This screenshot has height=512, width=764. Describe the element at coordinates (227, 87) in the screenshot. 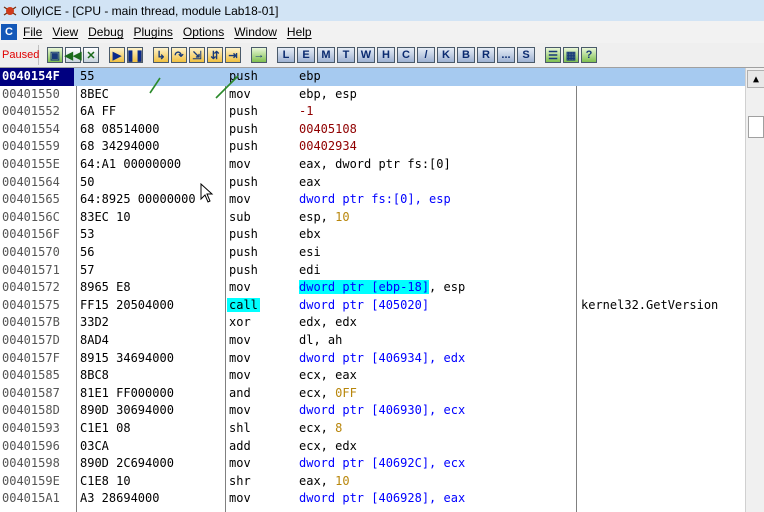

I see `annotation-arrow-right` at that location.